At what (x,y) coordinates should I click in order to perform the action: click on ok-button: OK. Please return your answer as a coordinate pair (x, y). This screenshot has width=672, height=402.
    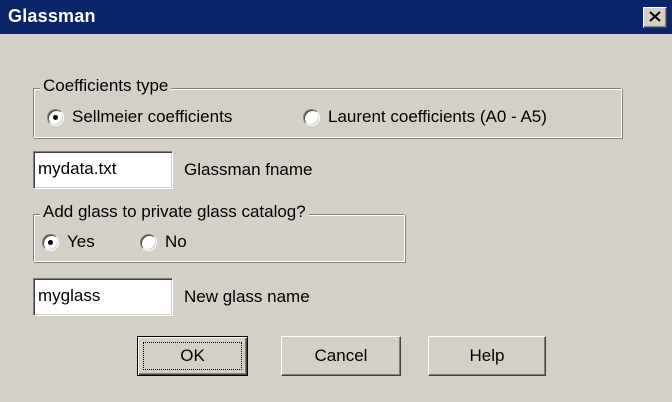
    Looking at the image, I should click on (192, 356).